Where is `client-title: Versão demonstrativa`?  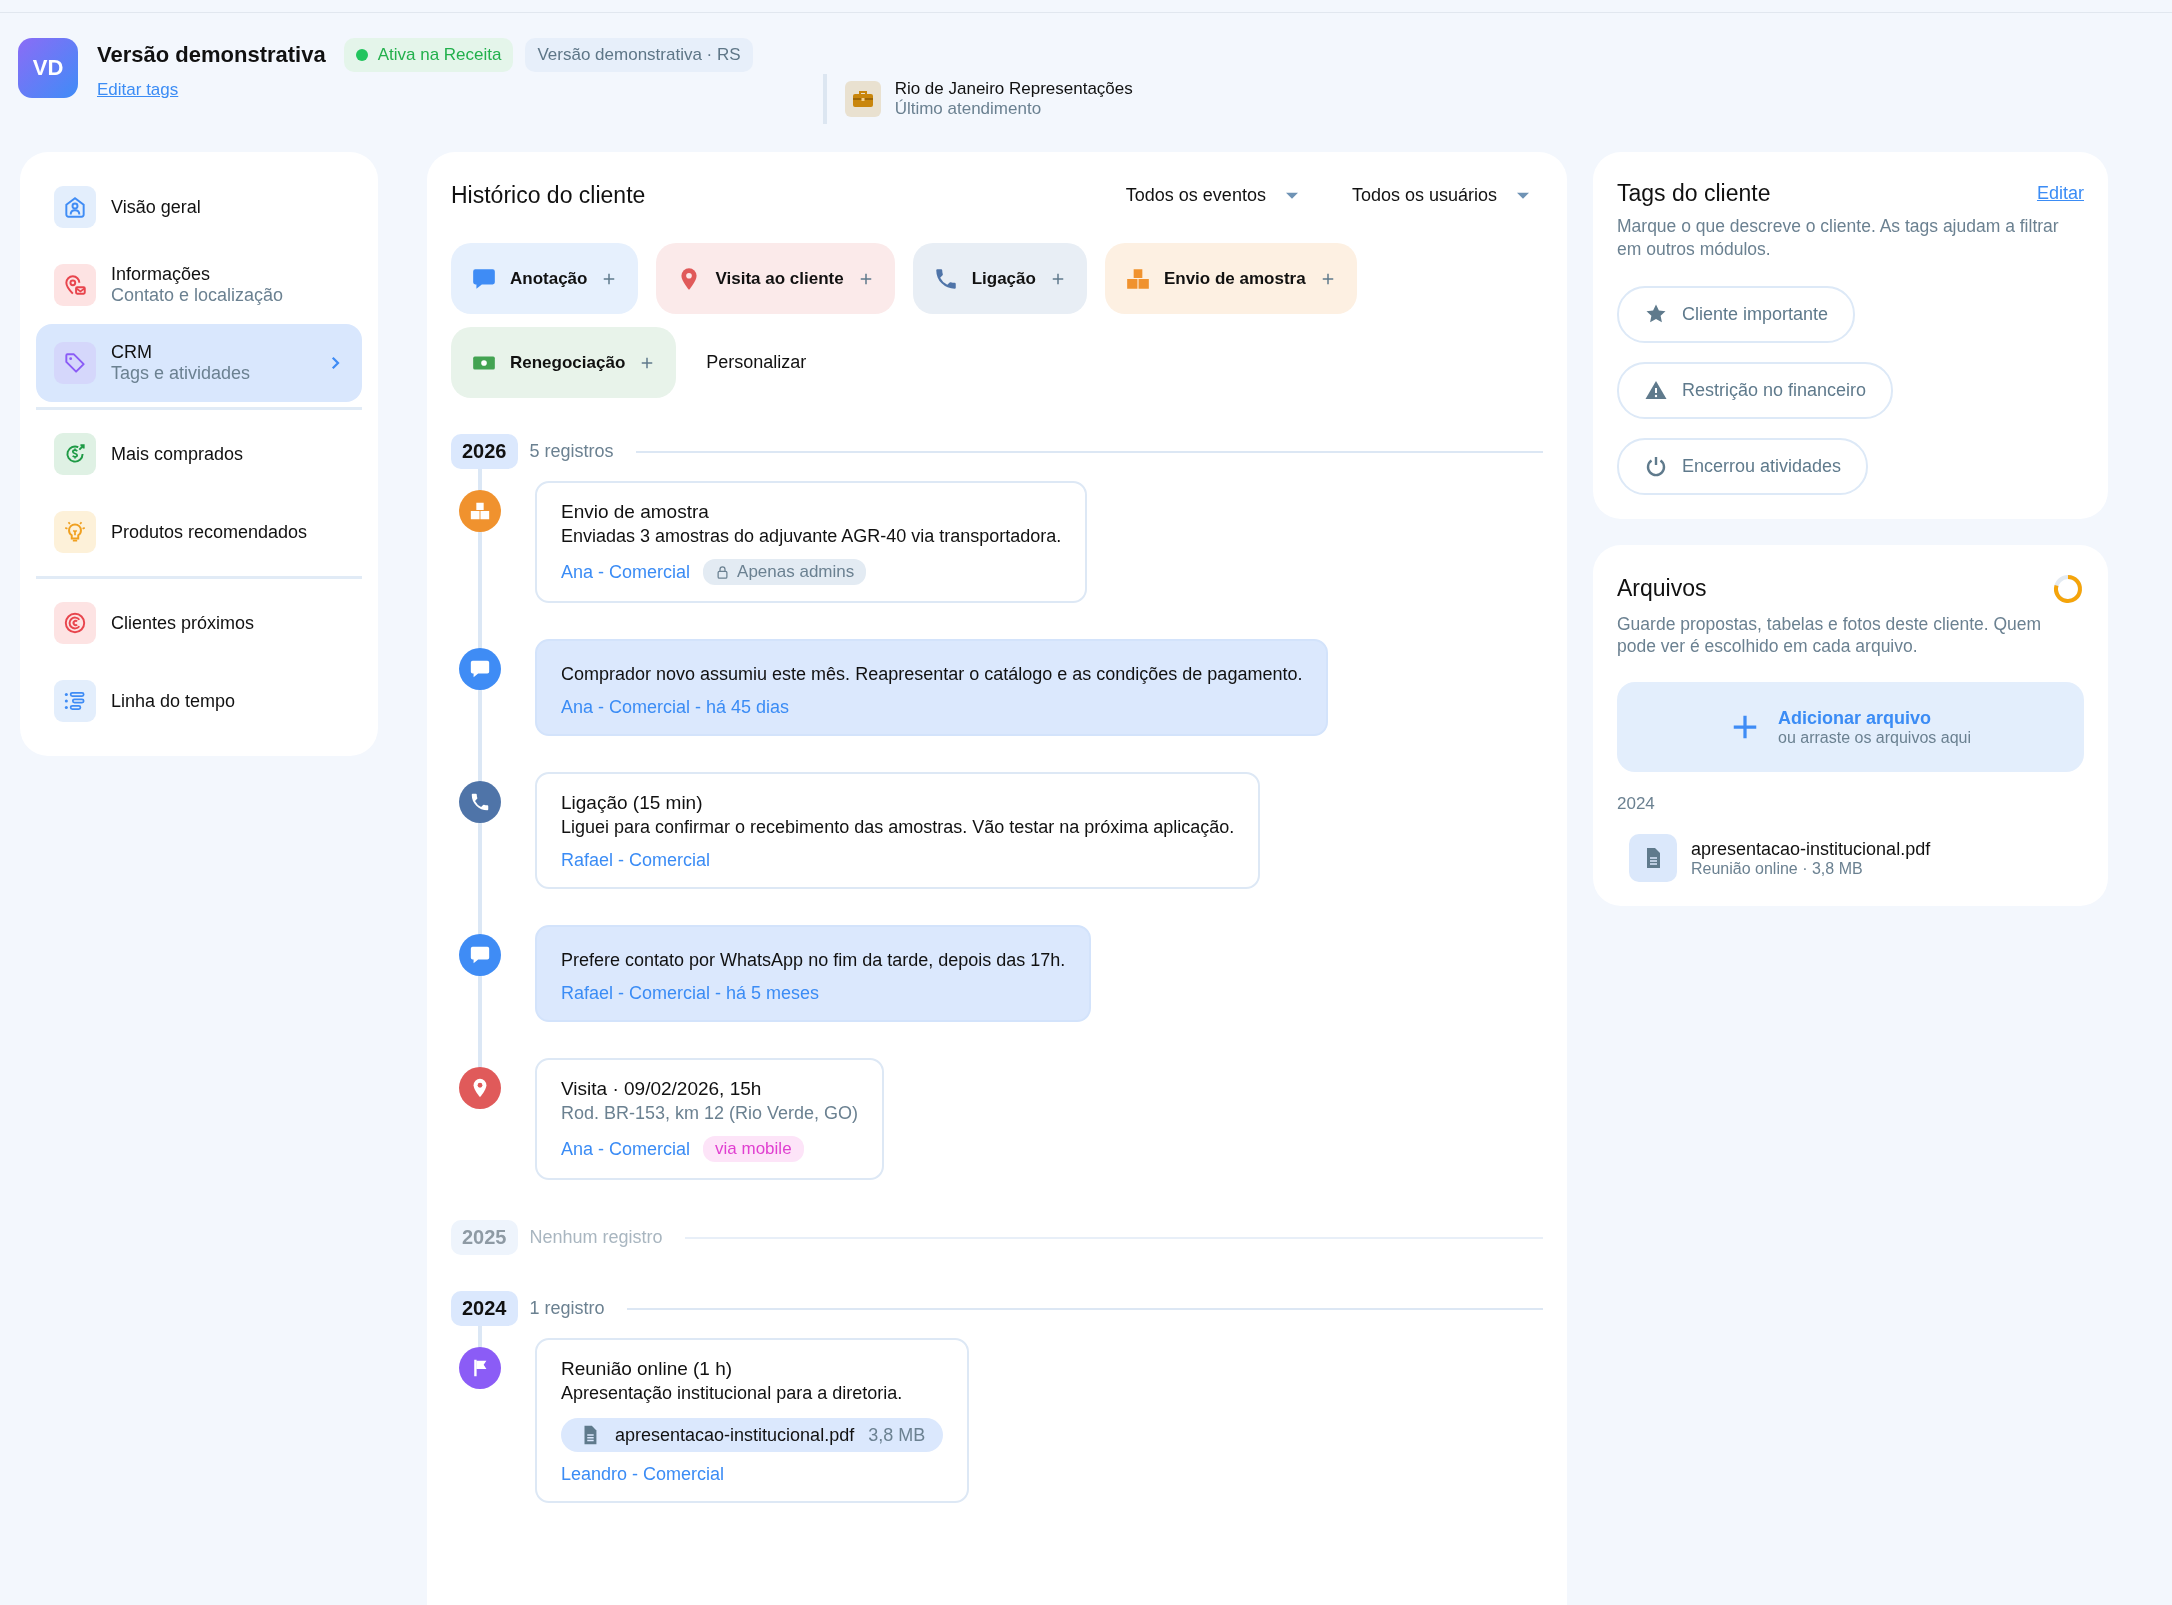 client-title: Versão demonstrativa is located at coordinates (211, 55).